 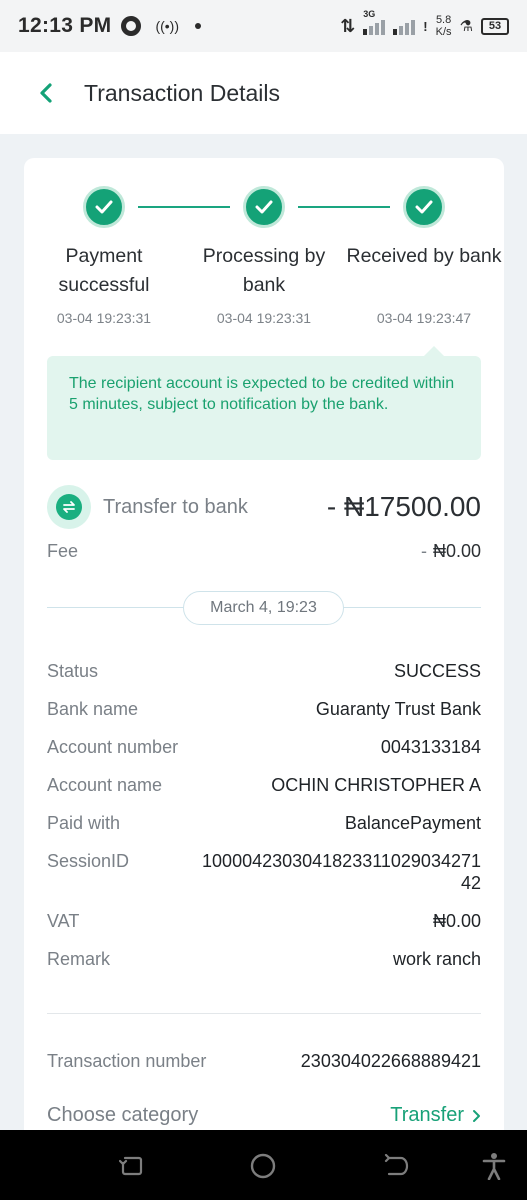 What do you see at coordinates (398, 709) in the screenshot?
I see `detail-value: Guaranty Trust Bank` at bounding box center [398, 709].